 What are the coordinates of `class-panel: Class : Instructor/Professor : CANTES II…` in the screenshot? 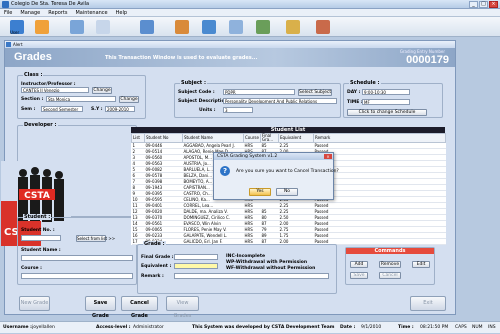 It's located at (81, 95).